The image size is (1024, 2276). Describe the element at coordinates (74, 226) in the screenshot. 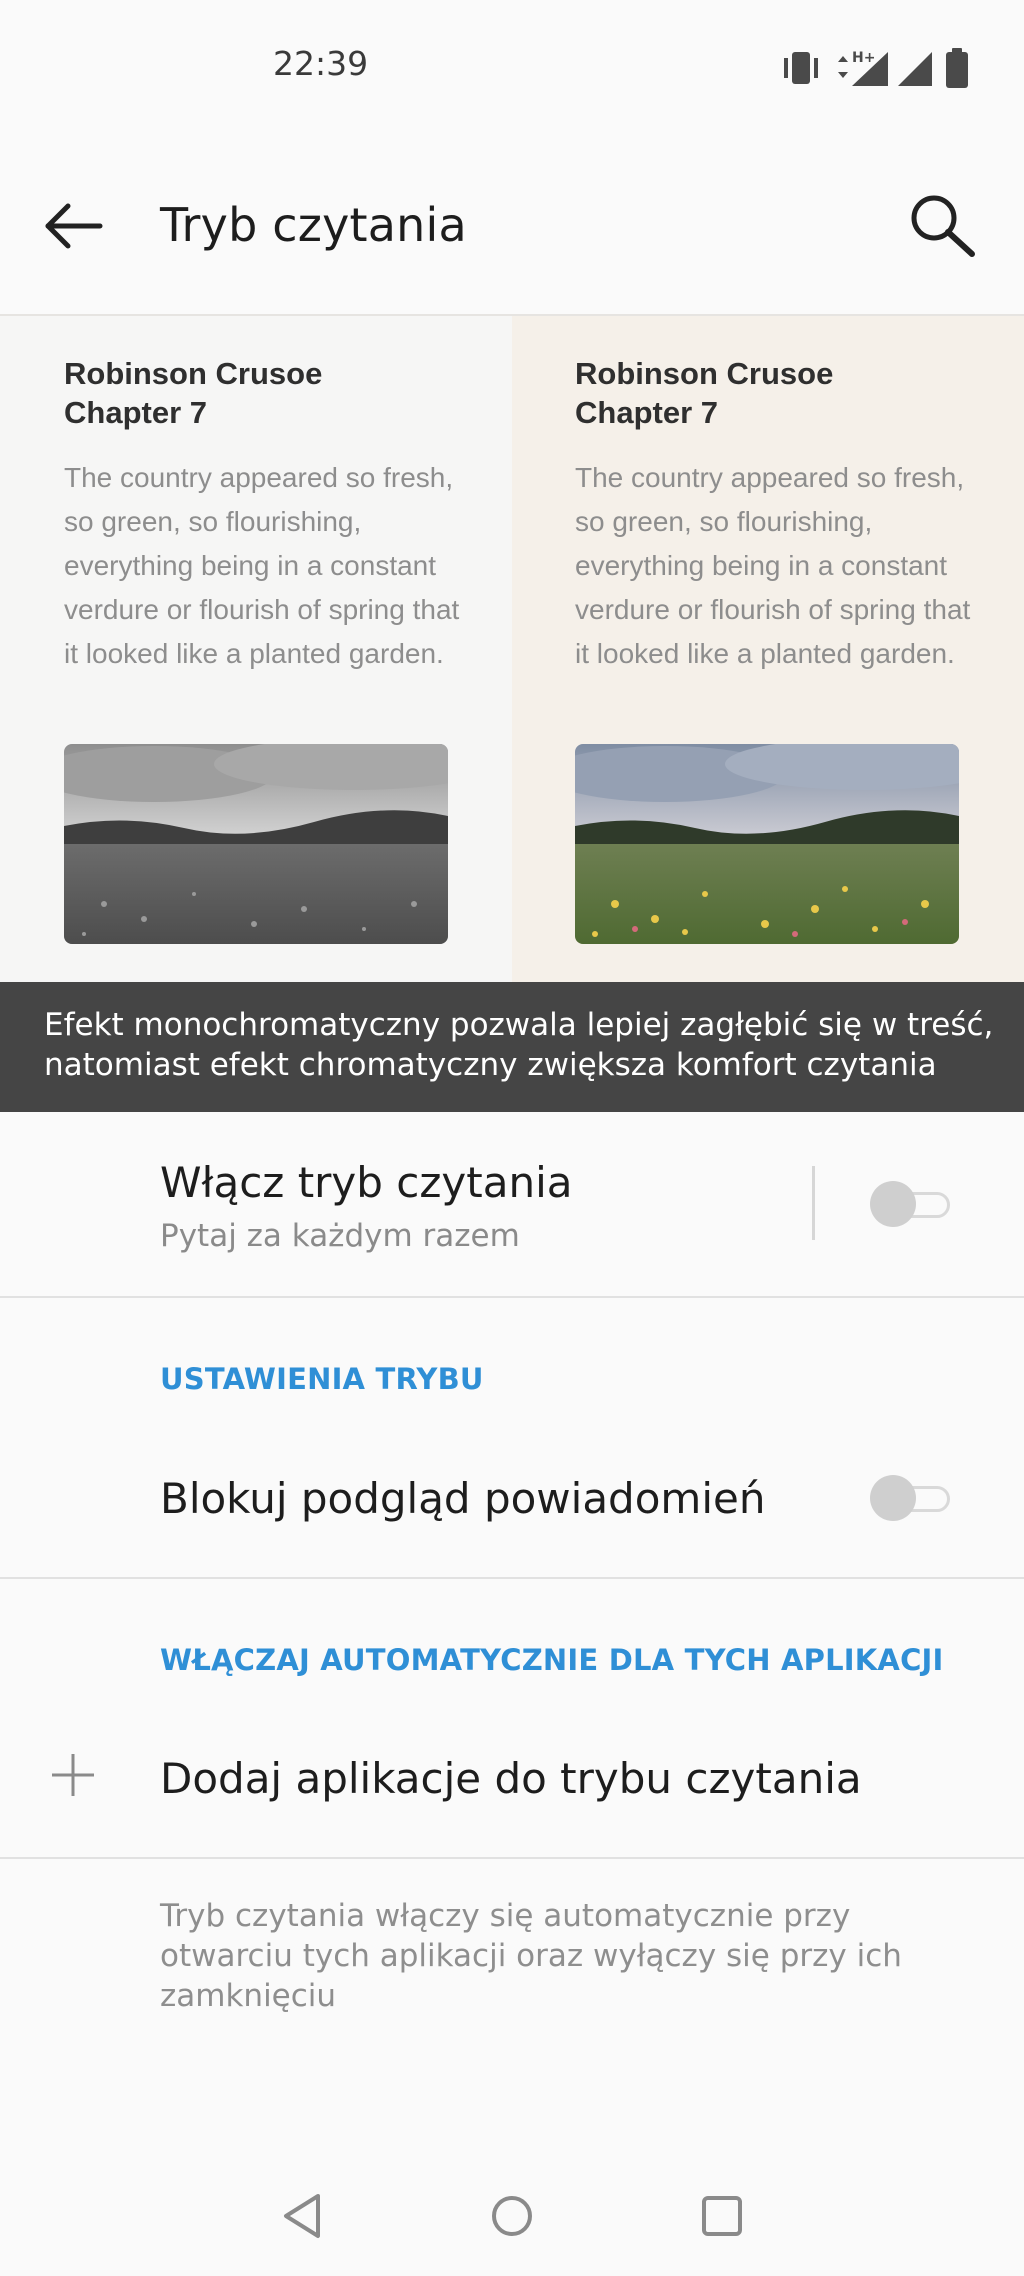

I see `back-arrow-icon` at that location.